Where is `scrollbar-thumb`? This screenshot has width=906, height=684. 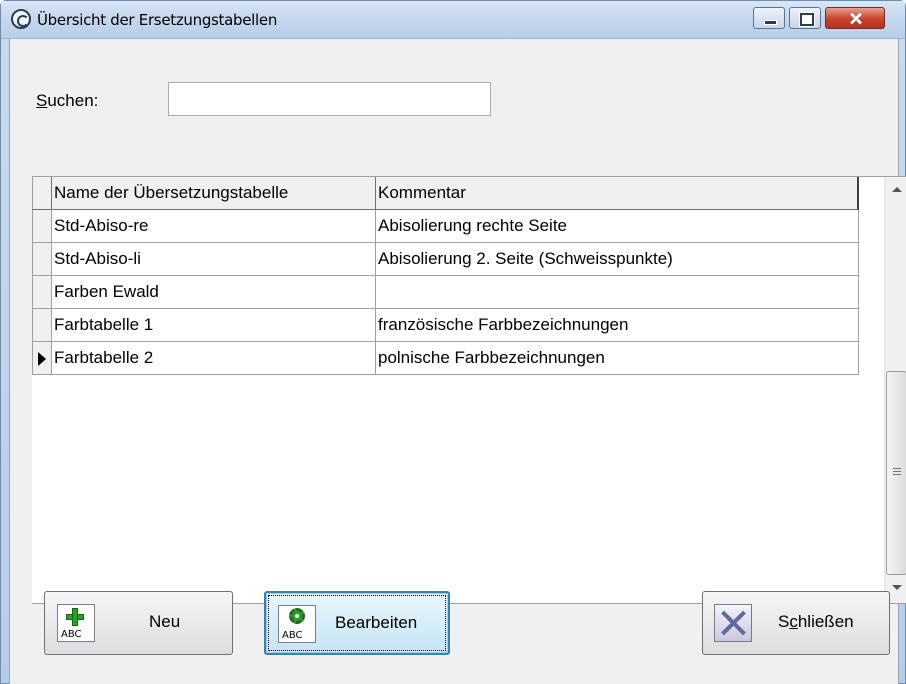 scrollbar-thumb is located at coordinates (896, 473).